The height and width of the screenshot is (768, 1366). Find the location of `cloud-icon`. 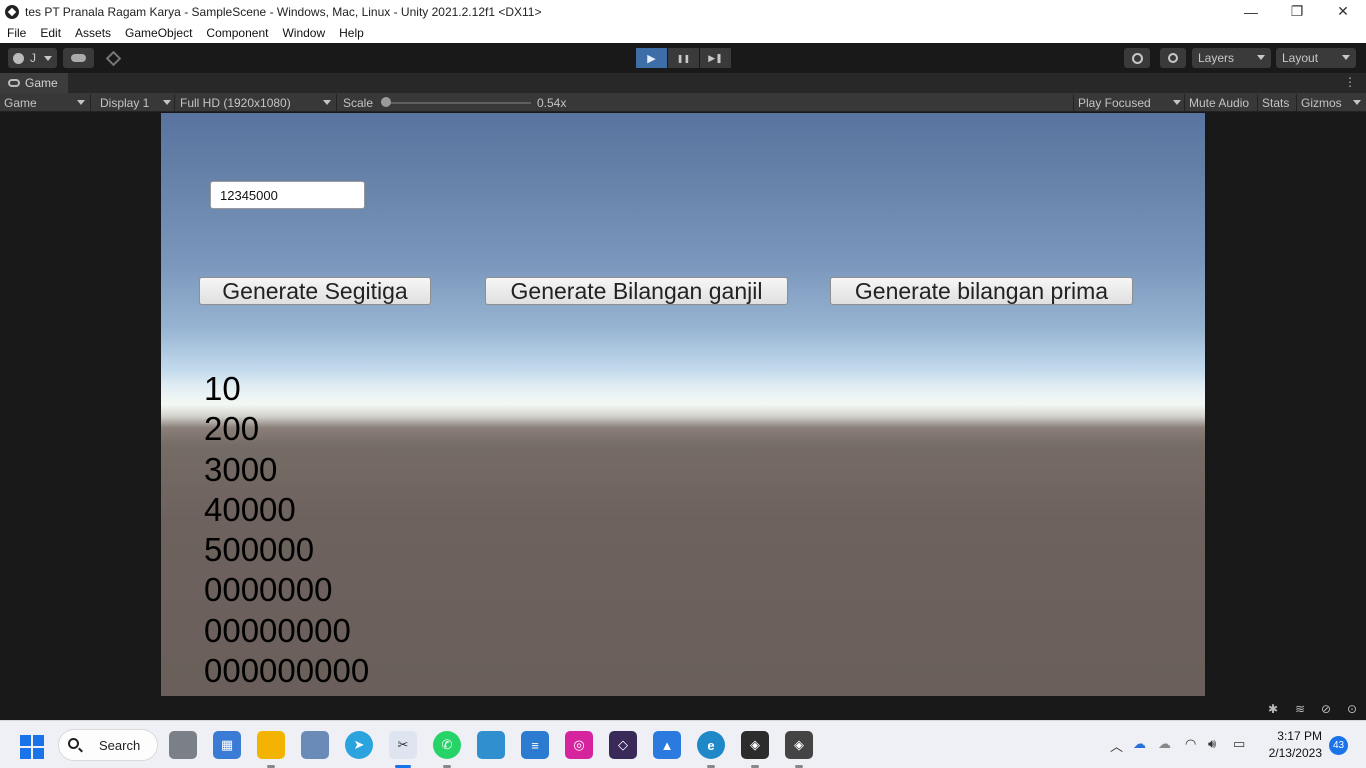

cloud-icon is located at coordinates (78, 58).